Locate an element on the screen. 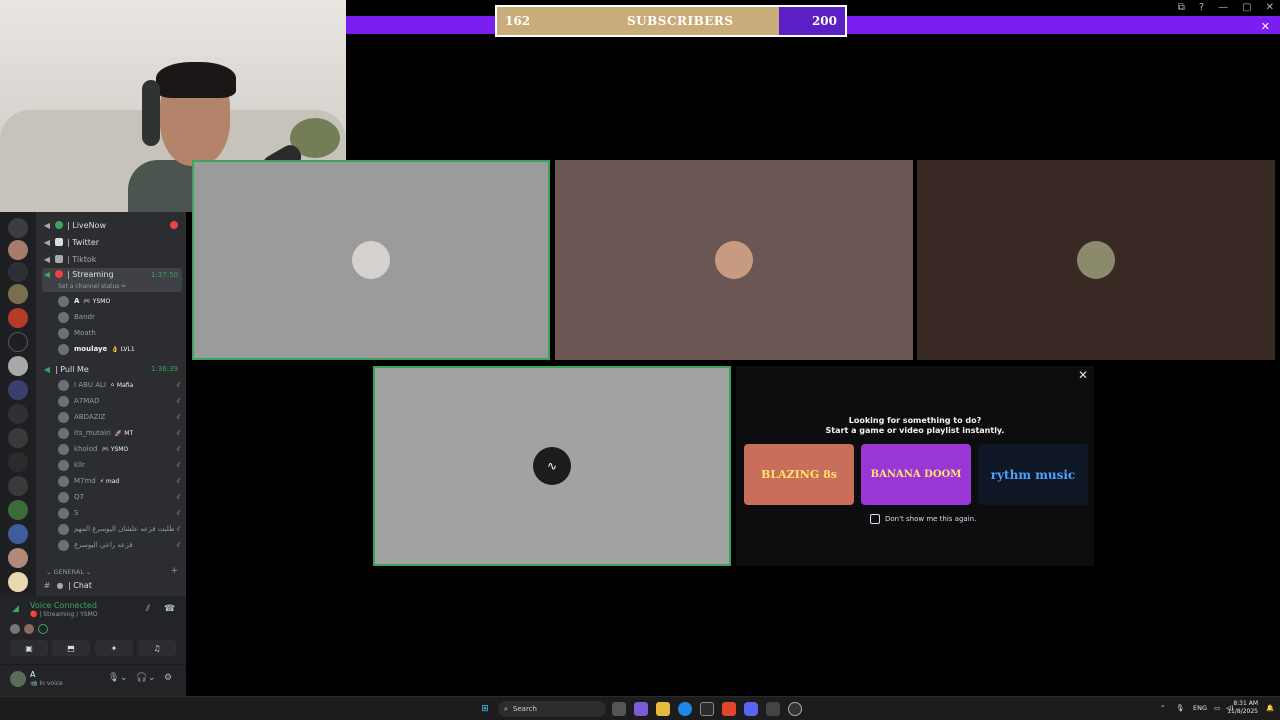 This screenshot has height=720, width=1280. store-icon is located at coordinates (707, 709).